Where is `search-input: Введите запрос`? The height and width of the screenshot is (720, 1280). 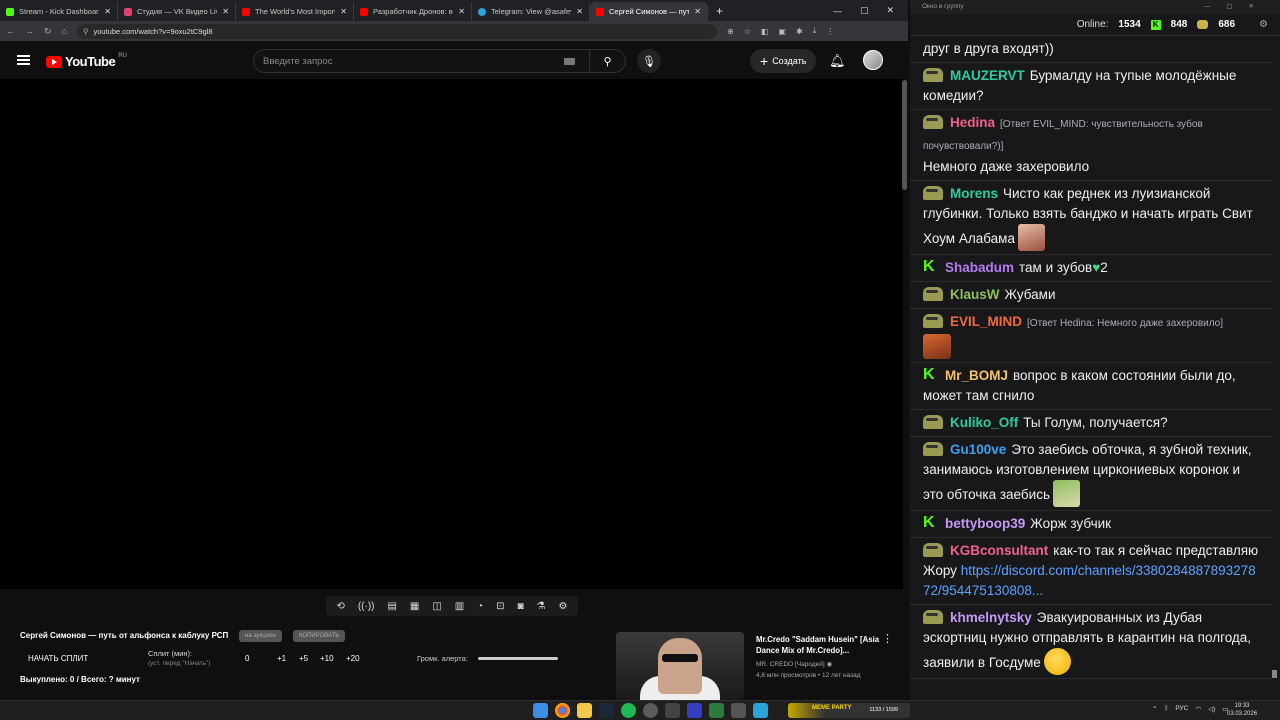 search-input: Введите запрос is located at coordinates (409, 61).